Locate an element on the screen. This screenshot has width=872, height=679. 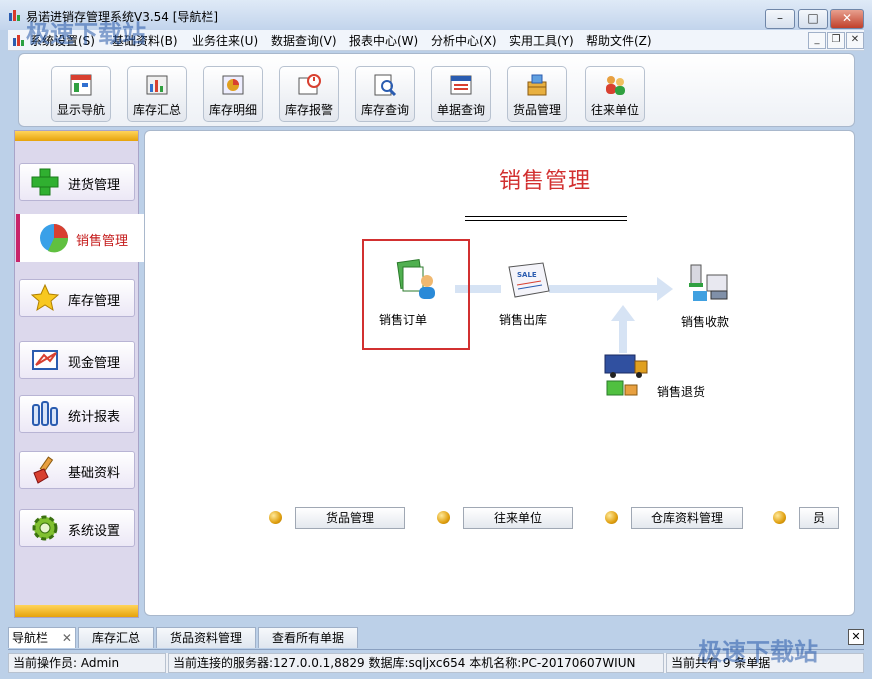
pie-icon is located at coordinates (54, 238).